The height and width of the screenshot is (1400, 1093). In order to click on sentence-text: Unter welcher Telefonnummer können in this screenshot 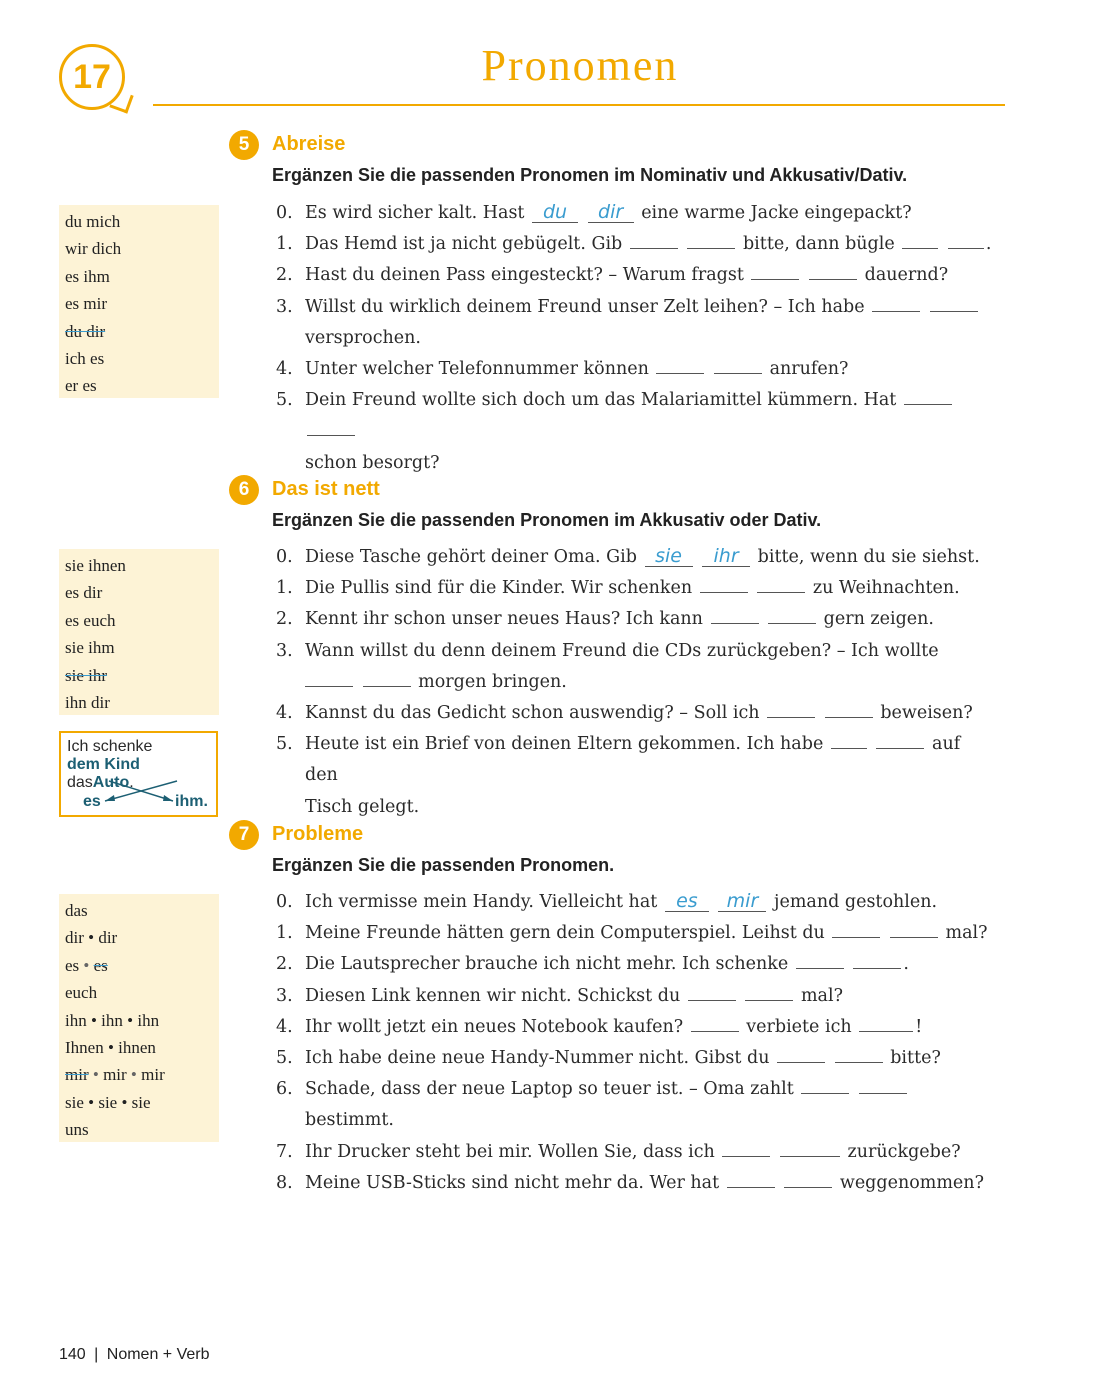, I will do `click(477, 369)`.